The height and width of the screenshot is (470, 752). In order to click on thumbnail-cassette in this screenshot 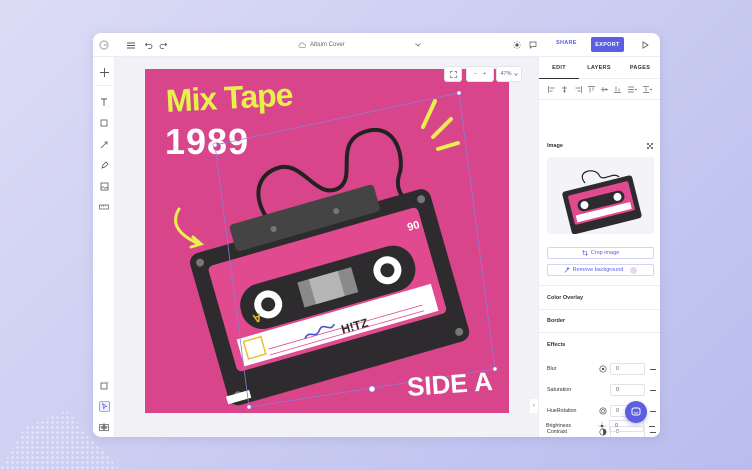, I will do `click(602, 202)`.